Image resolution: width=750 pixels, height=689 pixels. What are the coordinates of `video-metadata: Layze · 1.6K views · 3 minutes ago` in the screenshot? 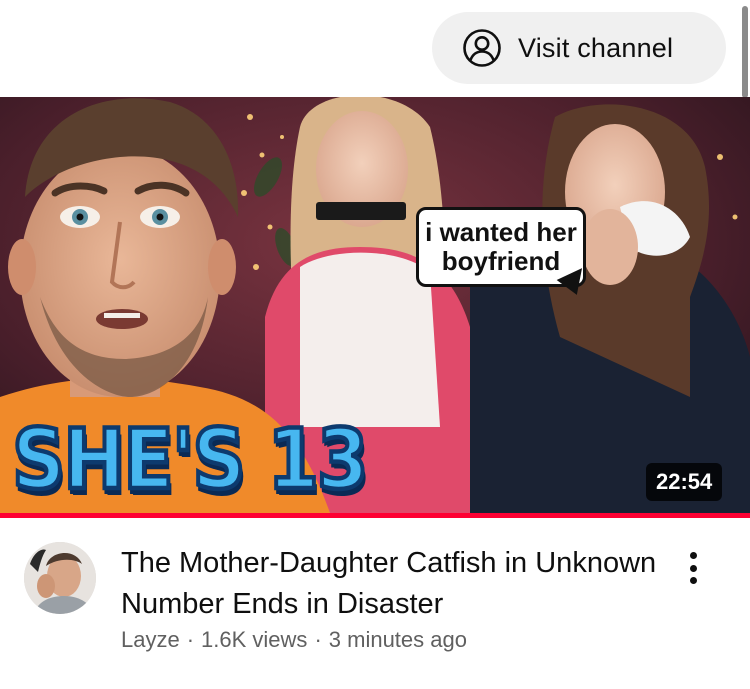 It's located at (294, 640).